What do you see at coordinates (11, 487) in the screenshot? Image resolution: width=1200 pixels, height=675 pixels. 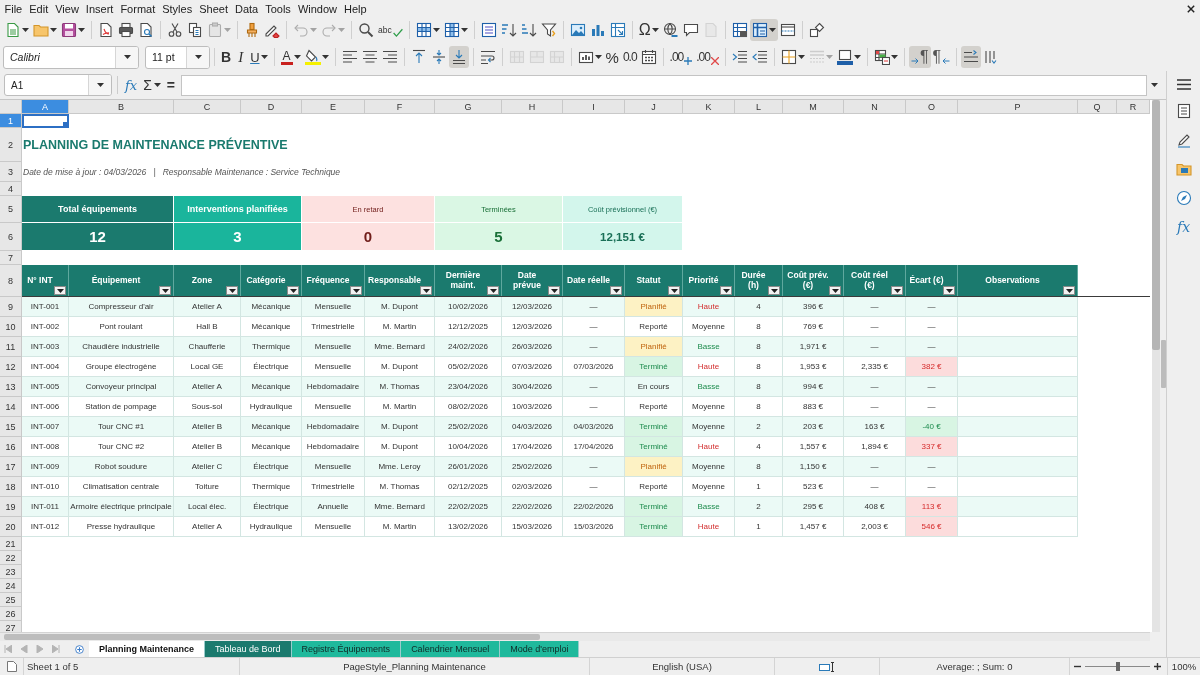 I see `row-number: 18` at bounding box center [11, 487].